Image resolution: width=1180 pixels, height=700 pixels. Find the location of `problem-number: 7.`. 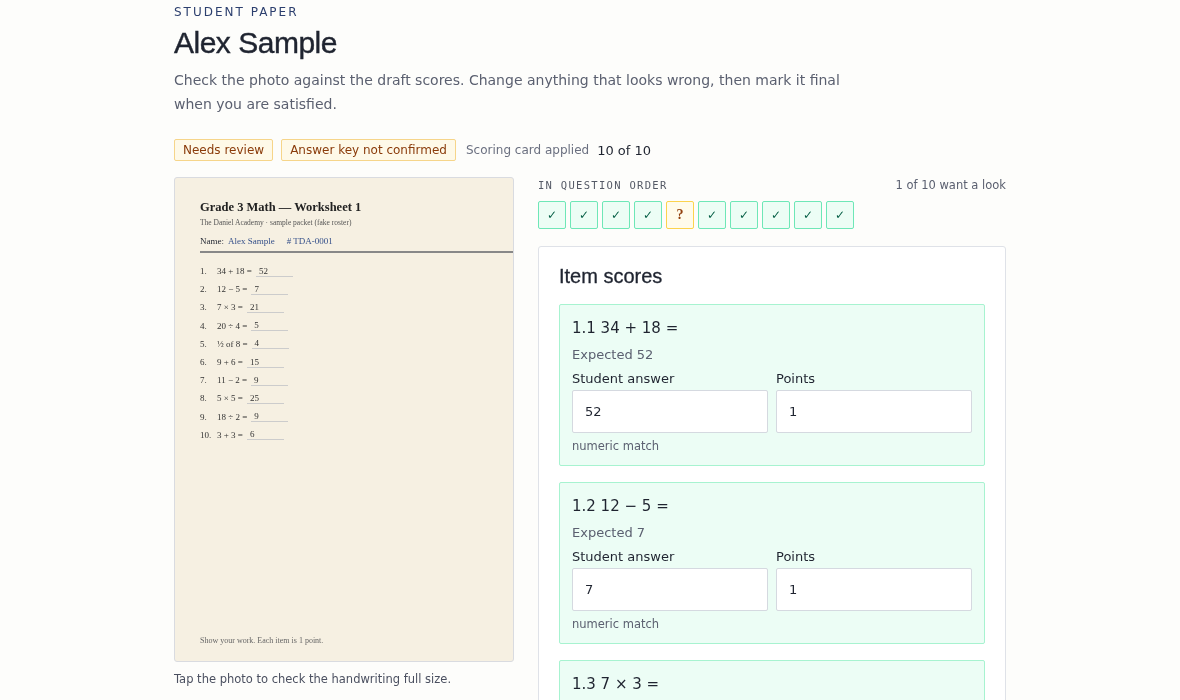

problem-number: 7. is located at coordinates (204, 380).